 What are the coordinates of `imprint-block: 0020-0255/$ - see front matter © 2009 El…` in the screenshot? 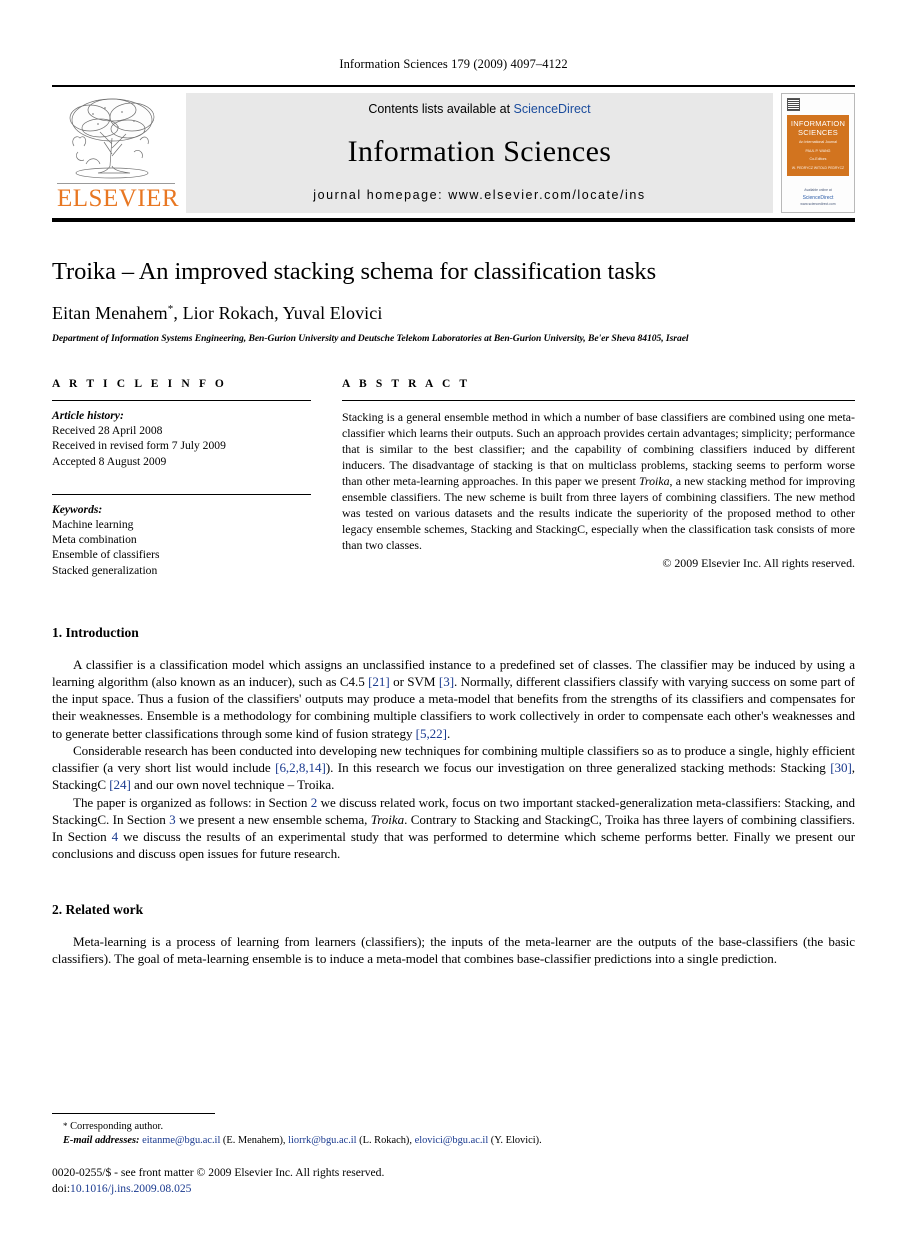 It's located at (453, 1180).